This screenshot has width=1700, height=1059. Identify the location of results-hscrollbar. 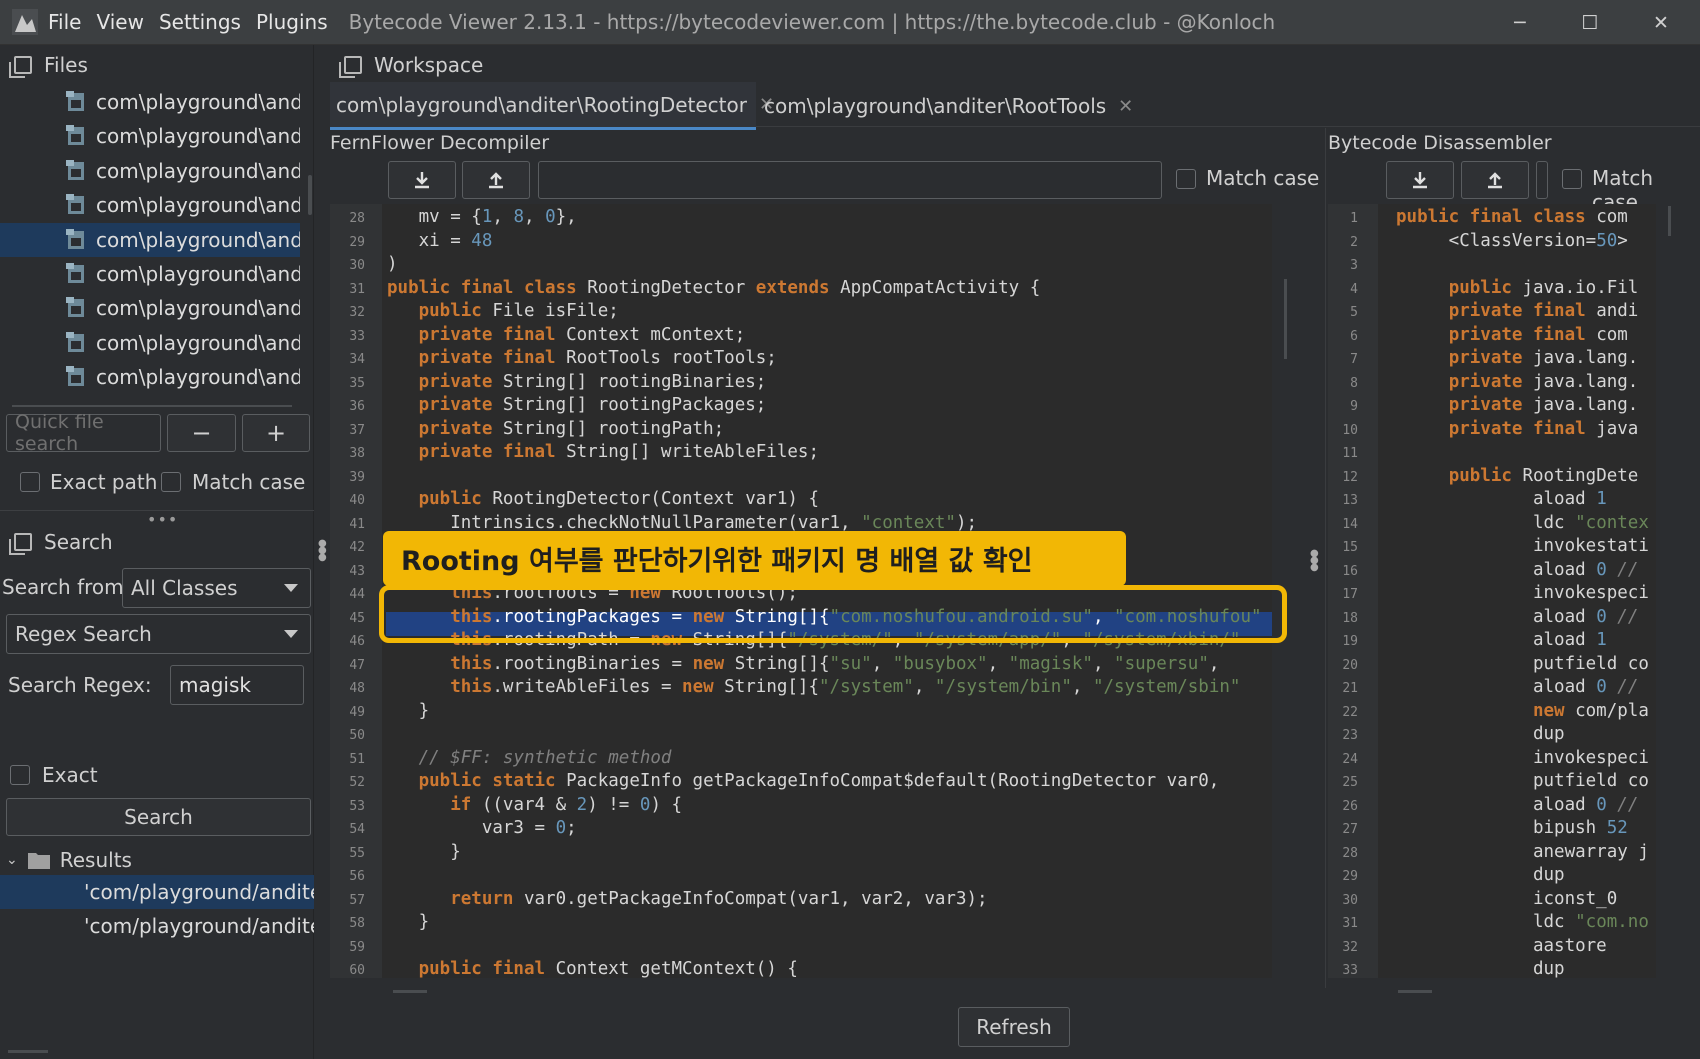
(28, 1051).